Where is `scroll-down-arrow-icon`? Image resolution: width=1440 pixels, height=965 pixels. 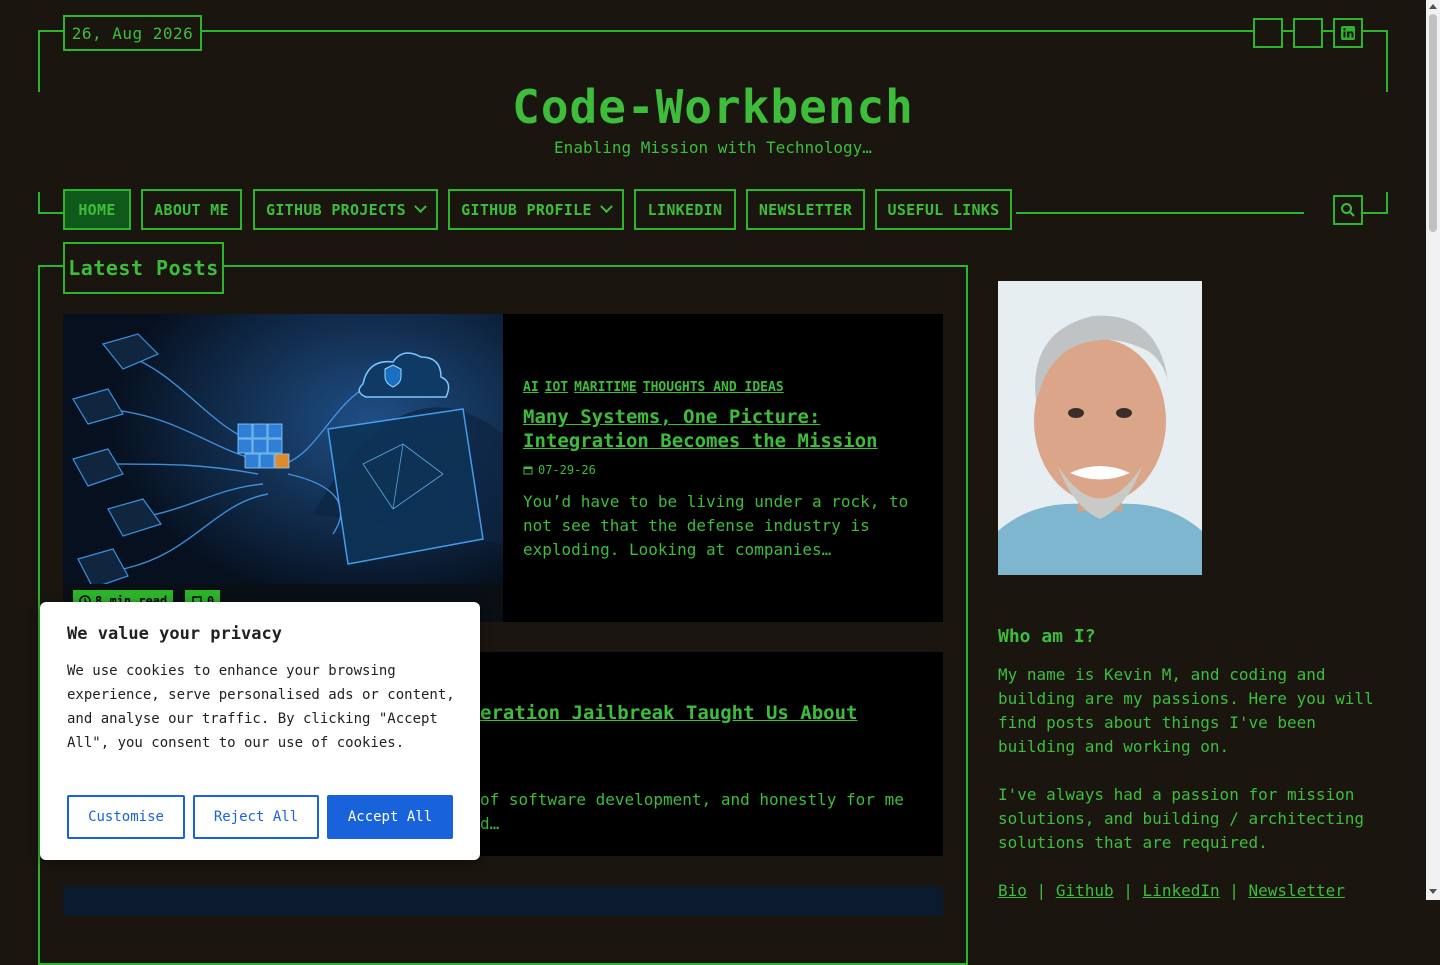
scroll-down-arrow-icon is located at coordinates (1433, 892).